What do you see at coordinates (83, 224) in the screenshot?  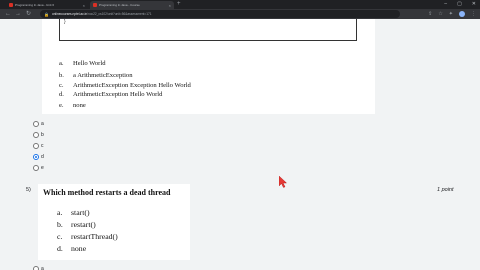 I see `option-text: restart()` at bounding box center [83, 224].